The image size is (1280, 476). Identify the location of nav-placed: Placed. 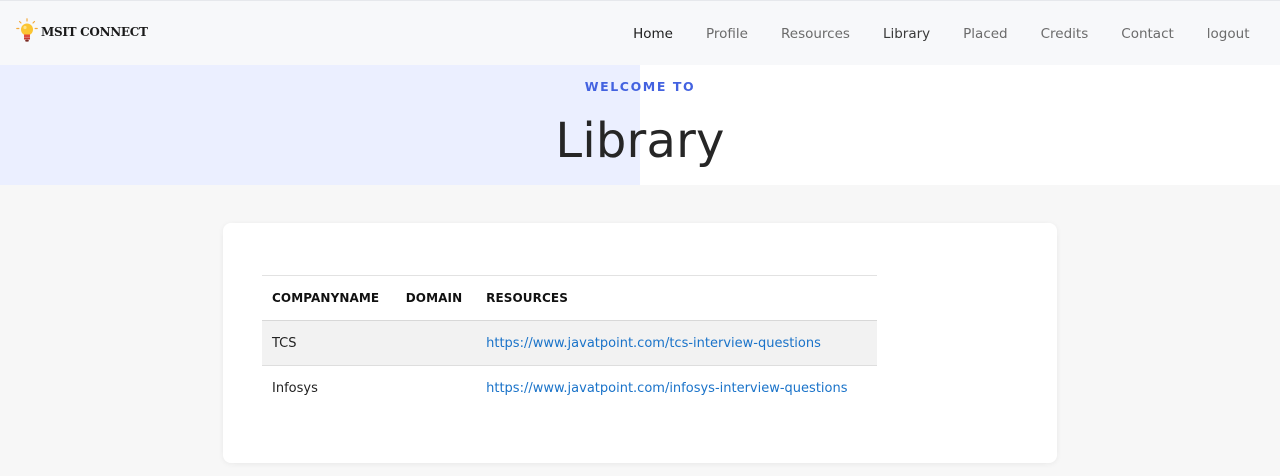
(985, 34).